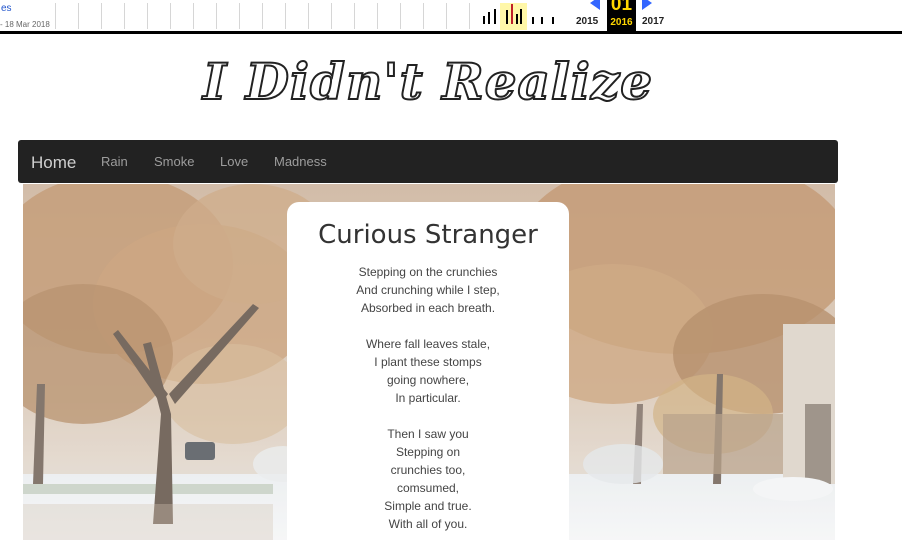 The image size is (902, 540). I want to click on nav-item-love: Love, so click(234, 161).